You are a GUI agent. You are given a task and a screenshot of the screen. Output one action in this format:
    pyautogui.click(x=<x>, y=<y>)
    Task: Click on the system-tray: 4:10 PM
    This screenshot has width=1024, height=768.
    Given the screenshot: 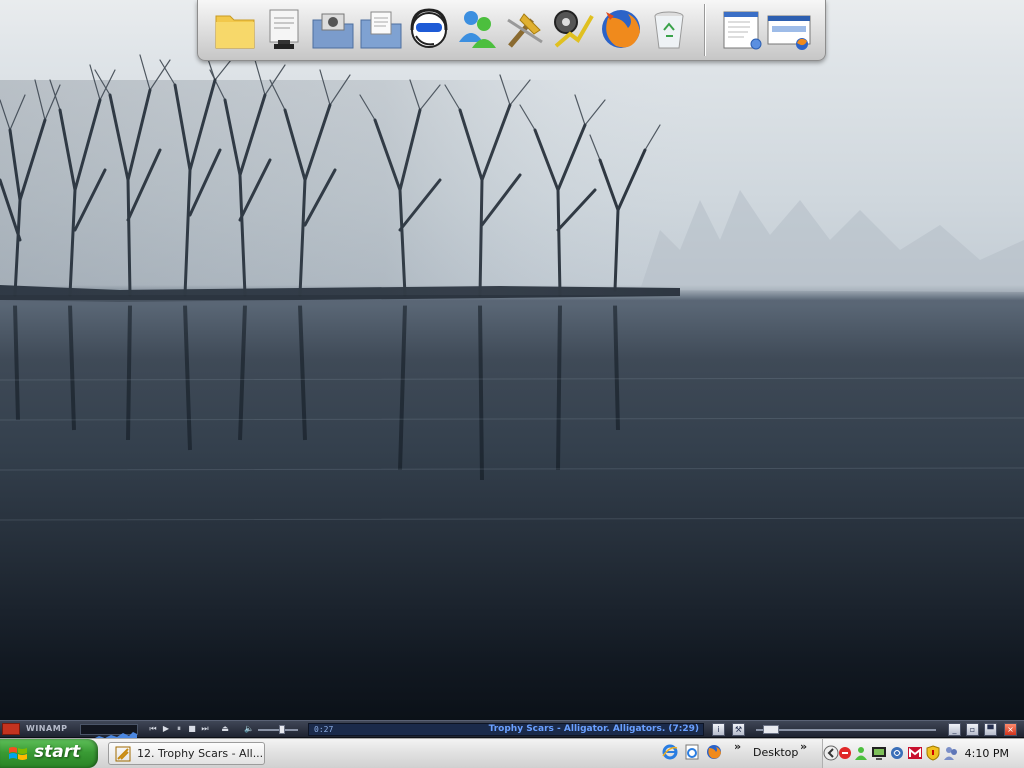 What is the action you would take?
    pyautogui.click(x=923, y=753)
    